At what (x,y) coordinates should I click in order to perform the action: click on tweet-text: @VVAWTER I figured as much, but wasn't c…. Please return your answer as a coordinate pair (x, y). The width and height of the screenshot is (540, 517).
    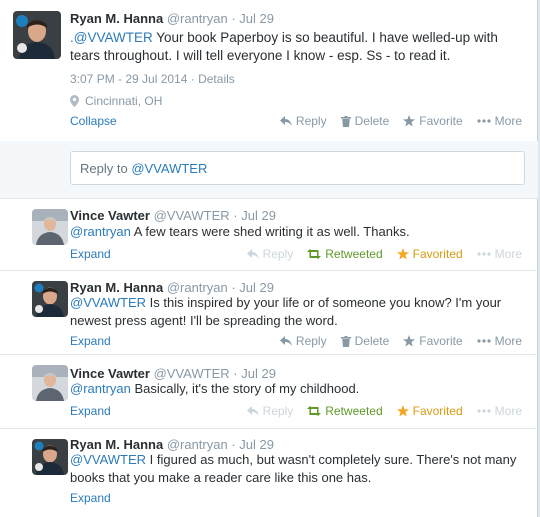
    Looking at the image, I should click on (300, 469).